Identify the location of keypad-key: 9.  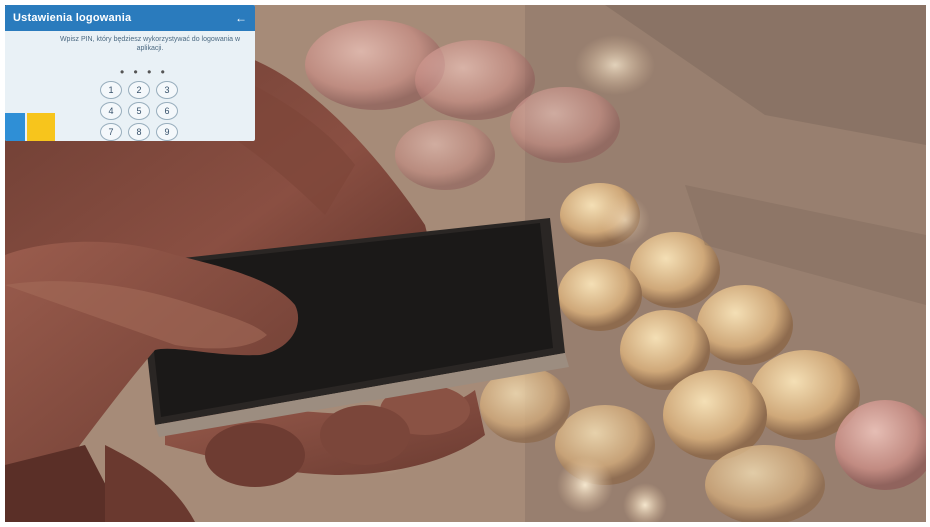
(167, 132).